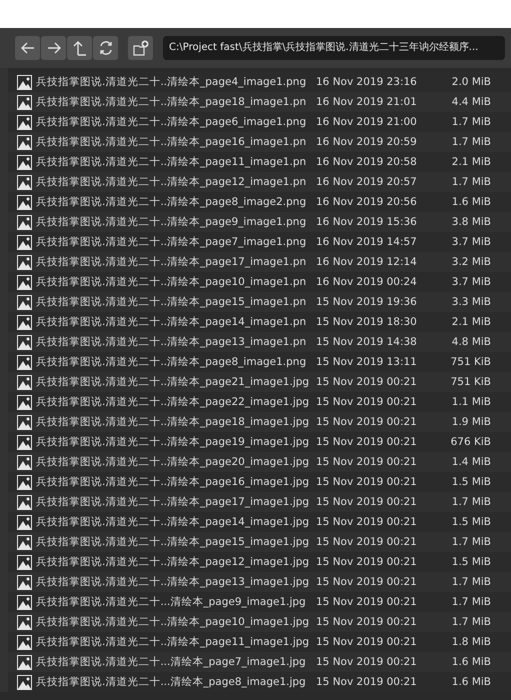 This screenshot has height=700, width=511. What do you see at coordinates (367, 342) in the screenshot?
I see `file-date: 15 Nov 2019 14:38` at bounding box center [367, 342].